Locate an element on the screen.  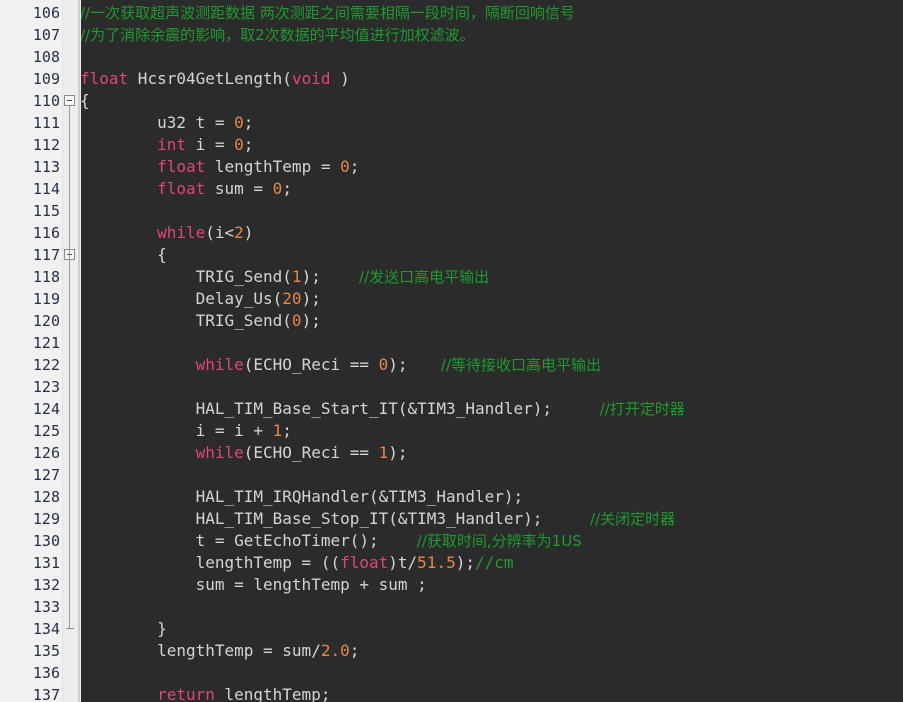
line-number: 109 is located at coordinates (46, 79).